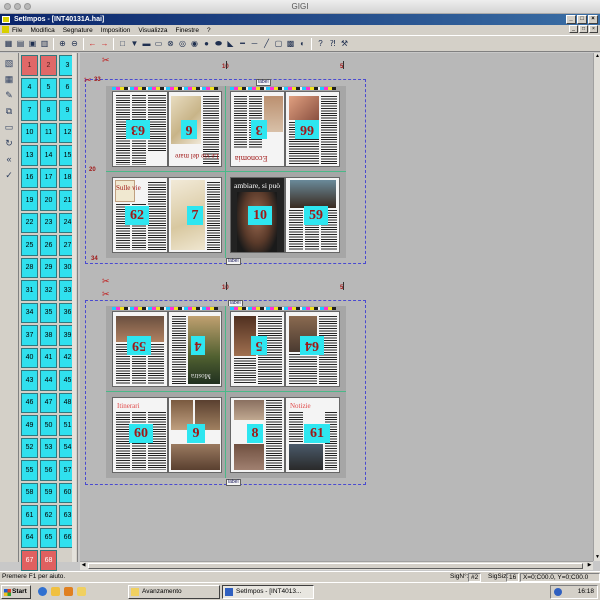 The image size is (600, 600). Describe the element at coordinates (55, 591) in the screenshot. I see `outlook-icon` at that location.